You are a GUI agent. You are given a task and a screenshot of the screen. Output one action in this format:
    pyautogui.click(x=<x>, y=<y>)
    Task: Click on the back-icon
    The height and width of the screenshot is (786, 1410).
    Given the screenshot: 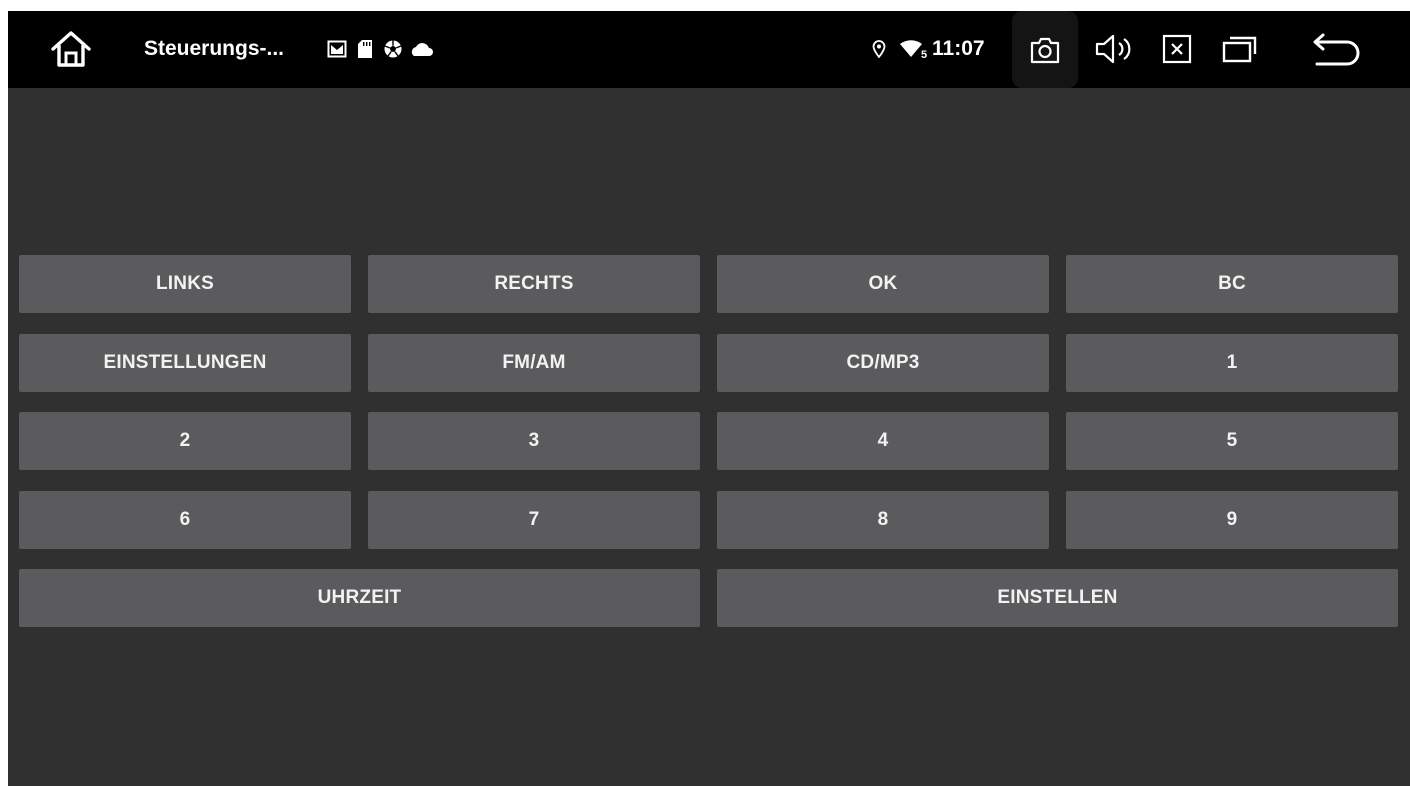 What is the action you would take?
    pyautogui.click(x=1336, y=49)
    